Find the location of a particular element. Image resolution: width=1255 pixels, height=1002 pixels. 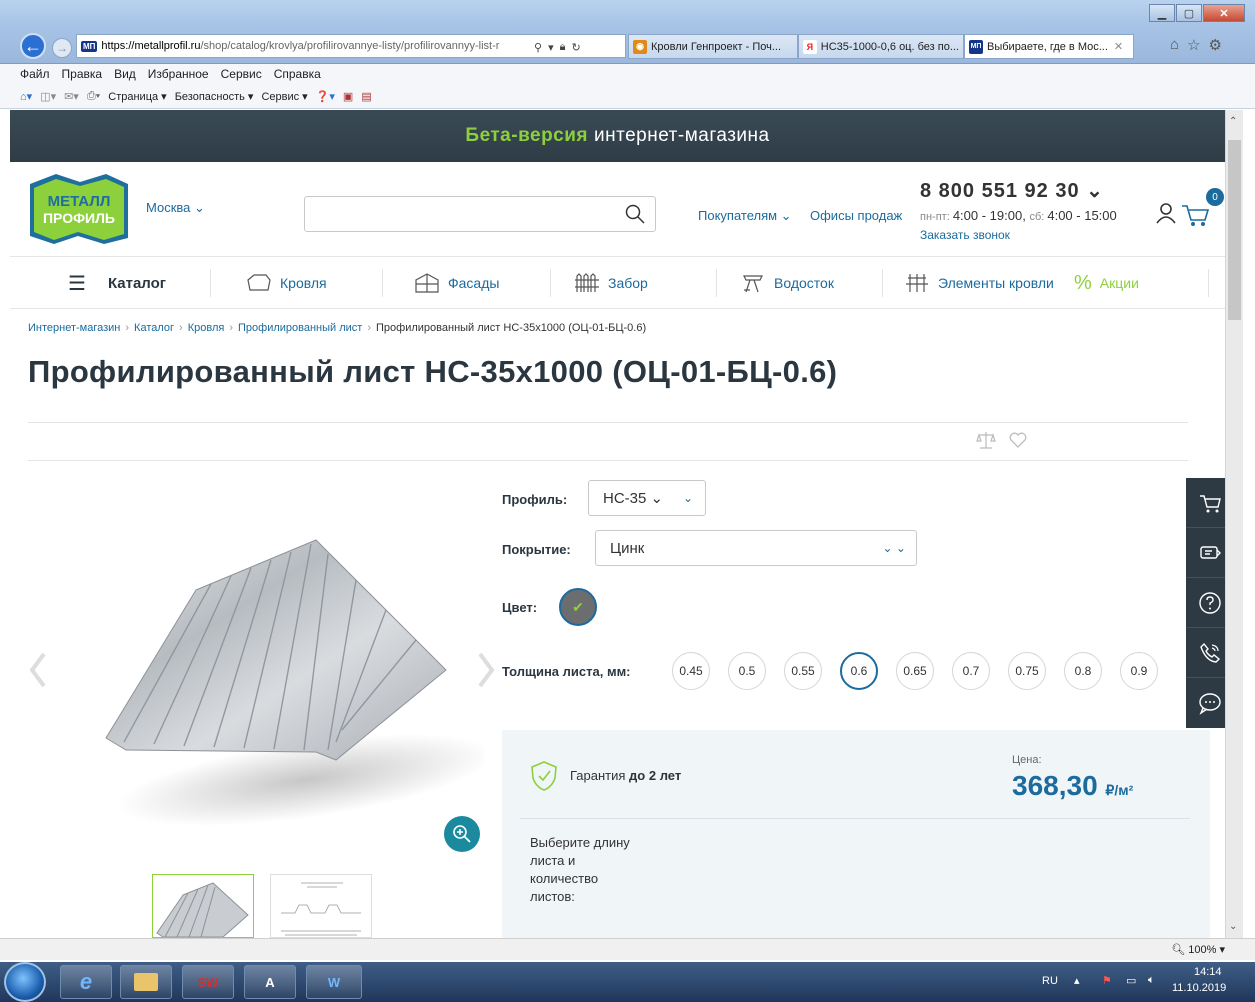

offices-link: Офисы продаж is located at coordinates (856, 215).